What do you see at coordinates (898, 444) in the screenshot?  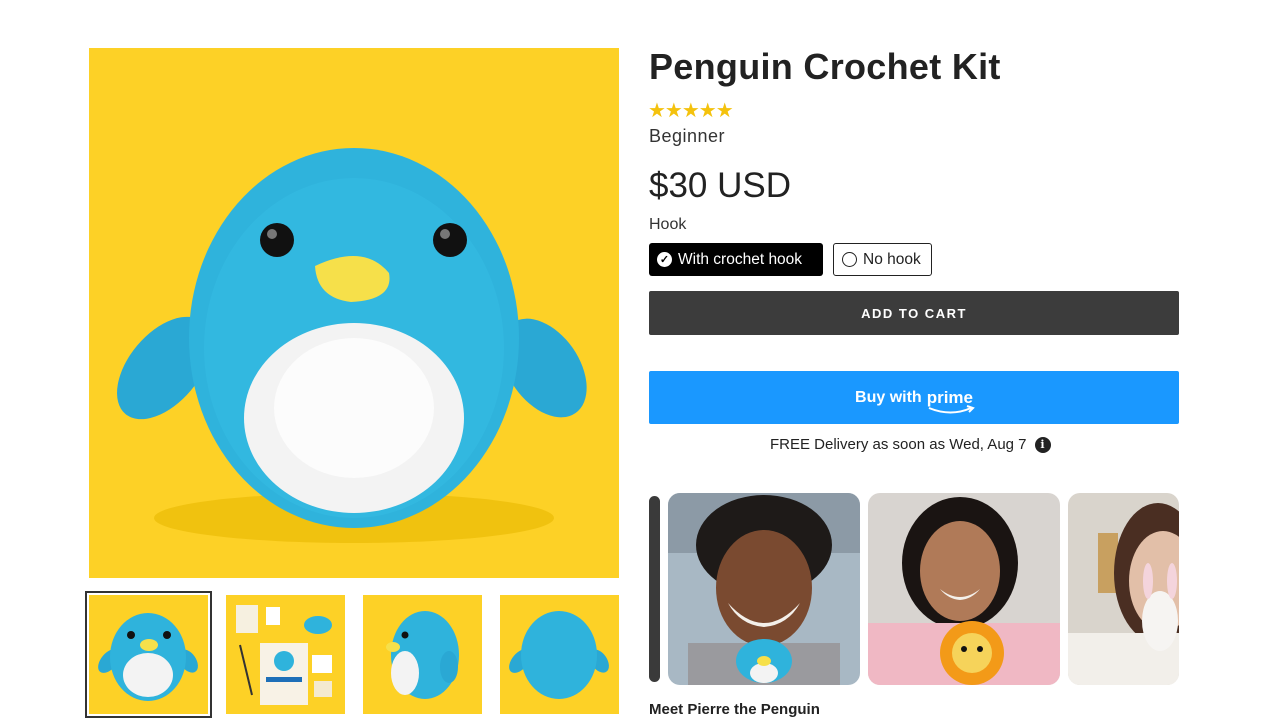 I see `delivery-text: FREE Delivery as soon as Wed, Aug 7` at bounding box center [898, 444].